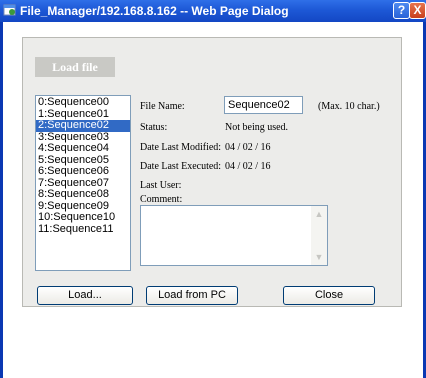 The image size is (426, 378). Describe the element at coordinates (83, 102) in the screenshot. I see `list-item: 0:Sequence00` at that location.